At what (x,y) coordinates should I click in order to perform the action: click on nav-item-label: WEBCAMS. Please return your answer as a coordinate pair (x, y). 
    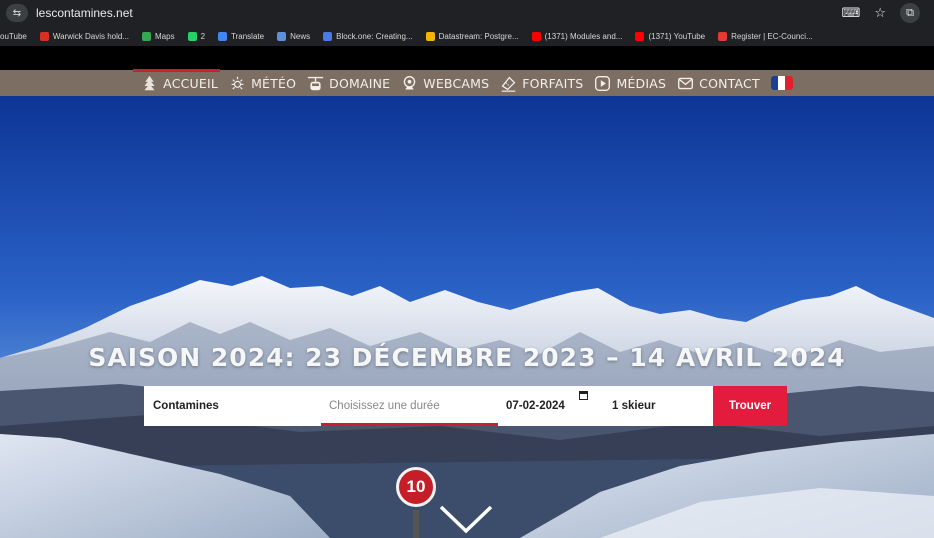
    Looking at the image, I should click on (456, 83).